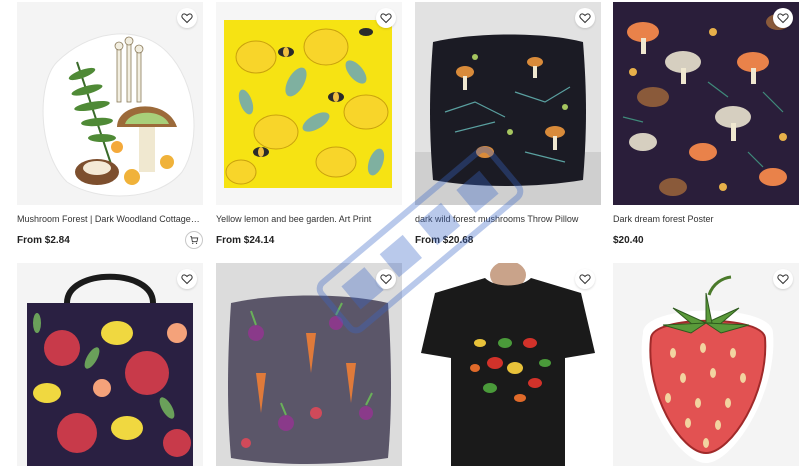  I want to click on sticker-strawberry-icon, so click(706, 364).